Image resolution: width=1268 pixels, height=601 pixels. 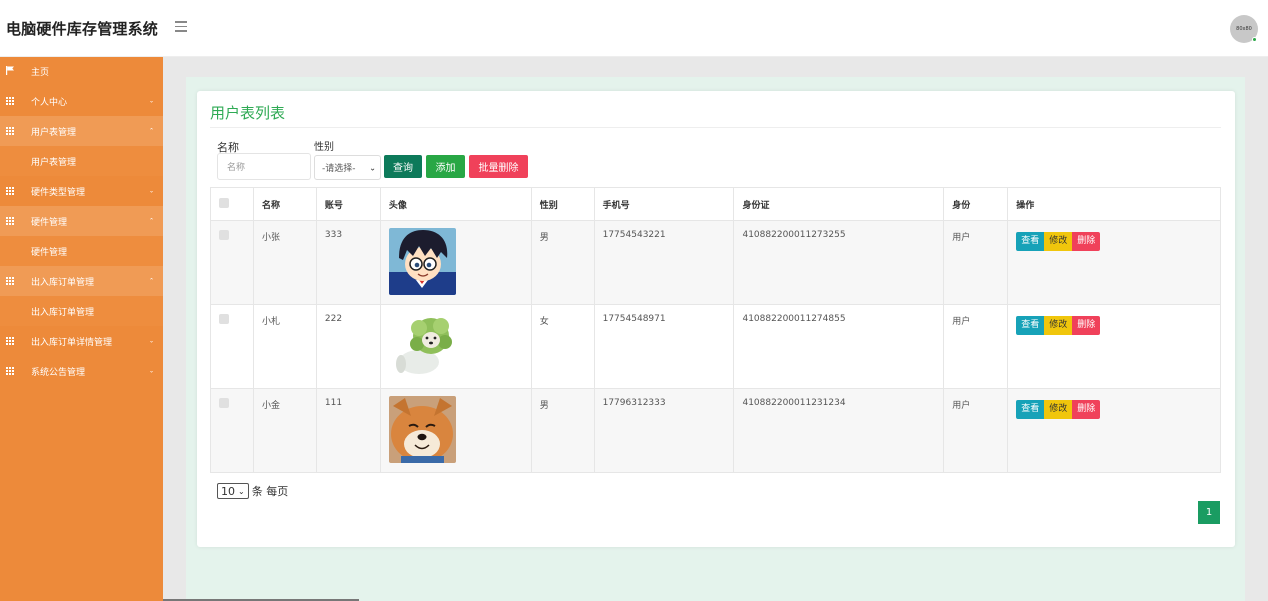 What do you see at coordinates (348, 262) in the screenshot?
I see `cell-account: 333` at bounding box center [348, 262].